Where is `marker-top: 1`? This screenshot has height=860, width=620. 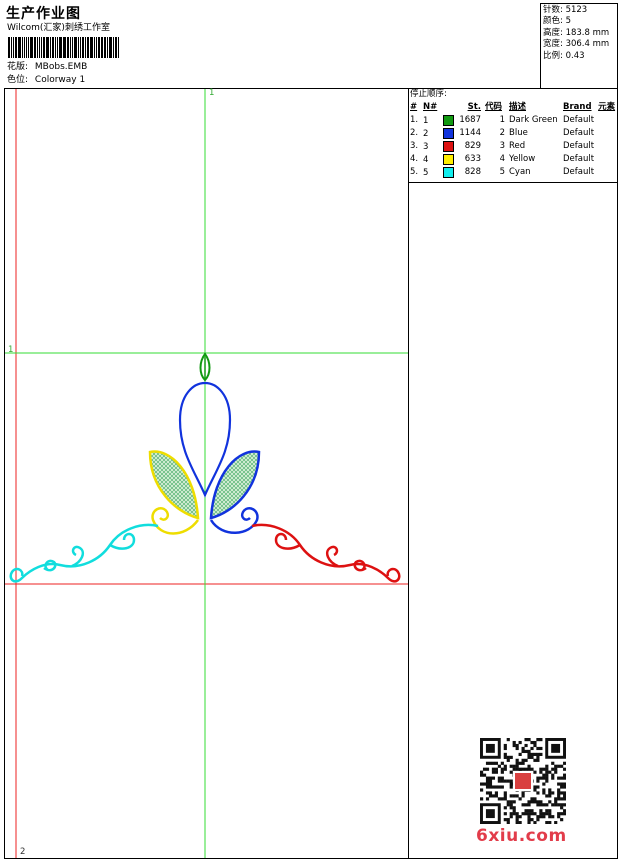 marker-top: 1 is located at coordinates (212, 93).